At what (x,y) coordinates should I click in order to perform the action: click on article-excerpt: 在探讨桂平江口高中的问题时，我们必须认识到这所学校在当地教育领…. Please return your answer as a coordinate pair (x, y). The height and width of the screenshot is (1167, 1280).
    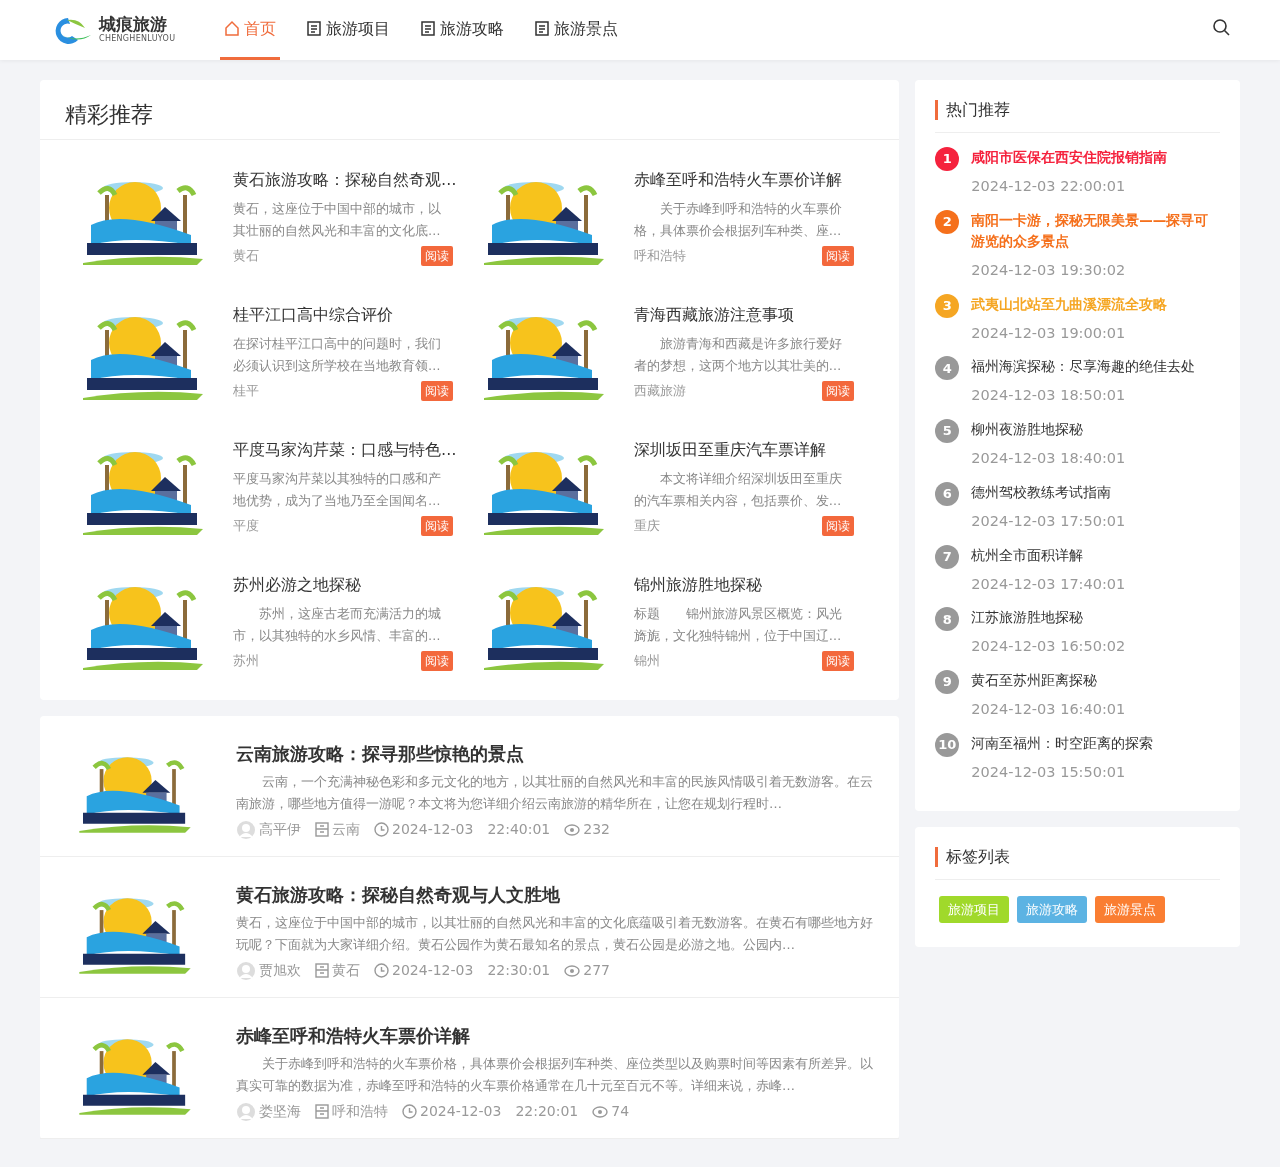
    Looking at the image, I should click on (337, 355).